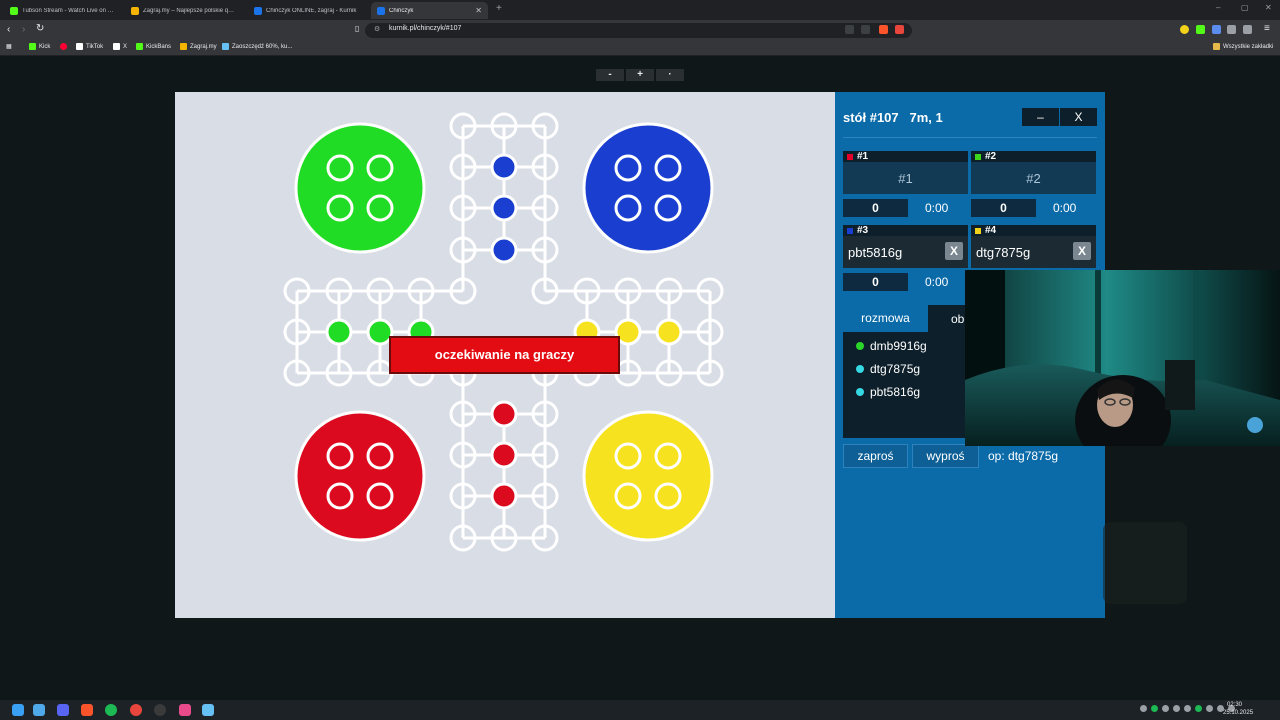  Describe the element at coordinates (183, 10) in the screenshot. I see `browser-tab-2: Zagraj.my – Najlepsze polskie quizy` at that location.